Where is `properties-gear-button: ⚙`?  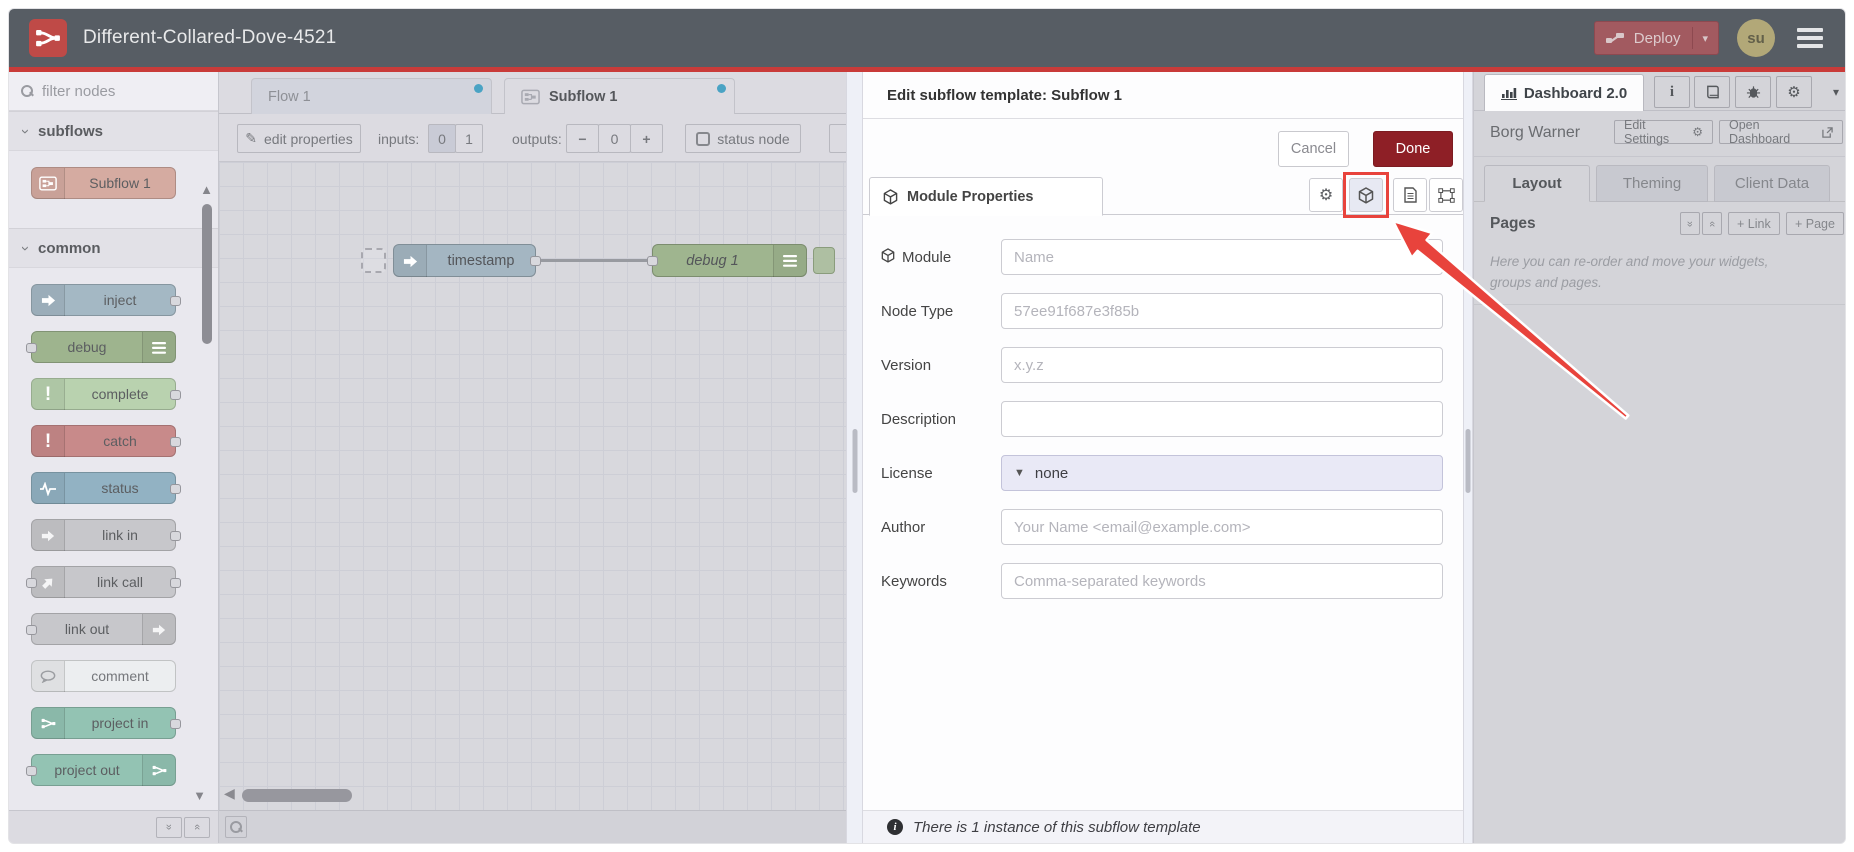 properties-gear-button: ⚙ is located at coordinates (1326, 195).